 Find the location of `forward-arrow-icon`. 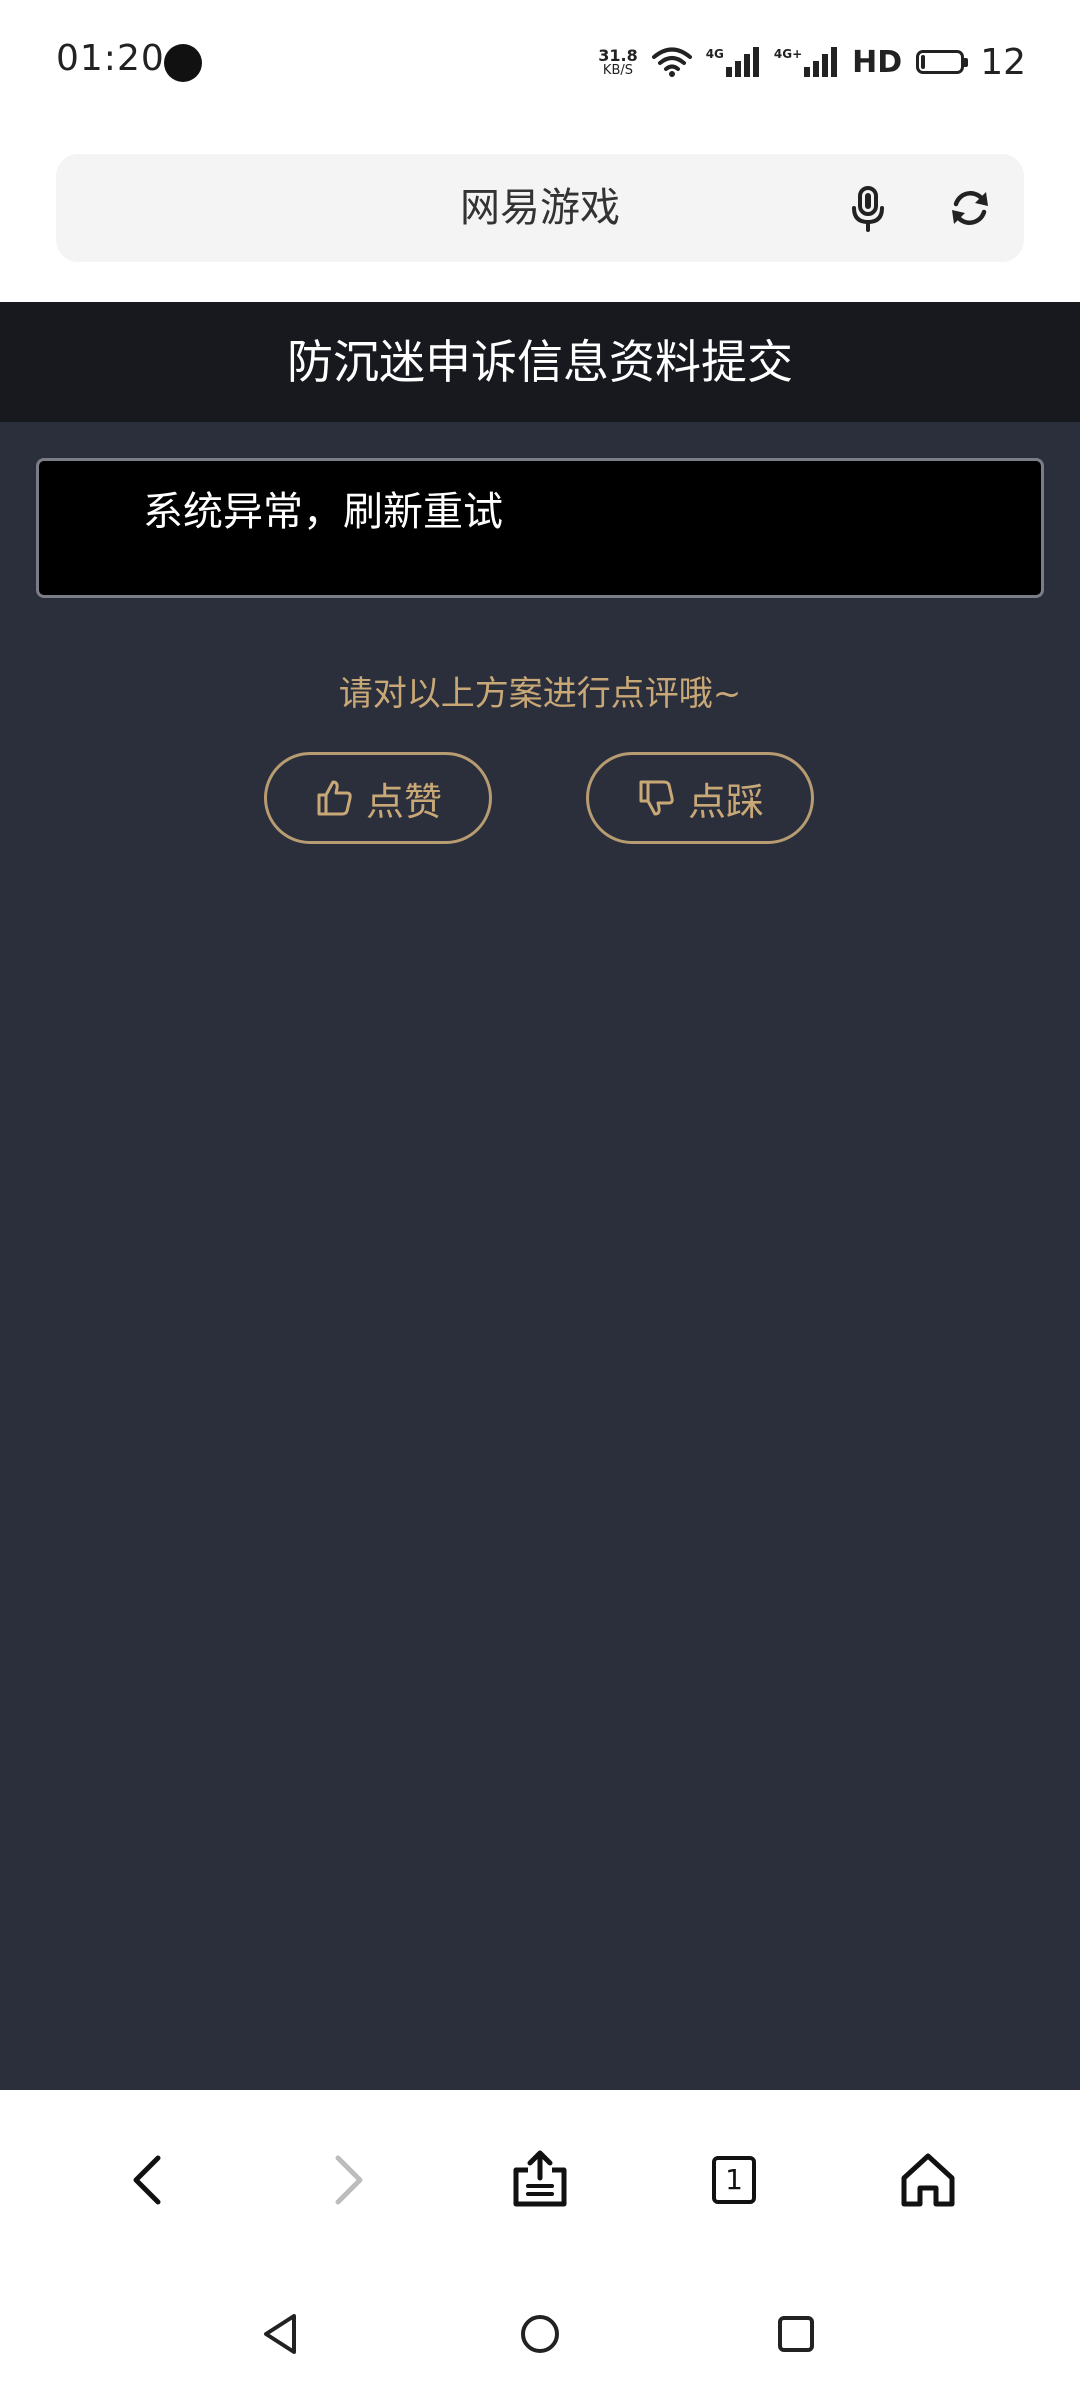

forward-arrow-icon is located at coordinates (346, 2180).